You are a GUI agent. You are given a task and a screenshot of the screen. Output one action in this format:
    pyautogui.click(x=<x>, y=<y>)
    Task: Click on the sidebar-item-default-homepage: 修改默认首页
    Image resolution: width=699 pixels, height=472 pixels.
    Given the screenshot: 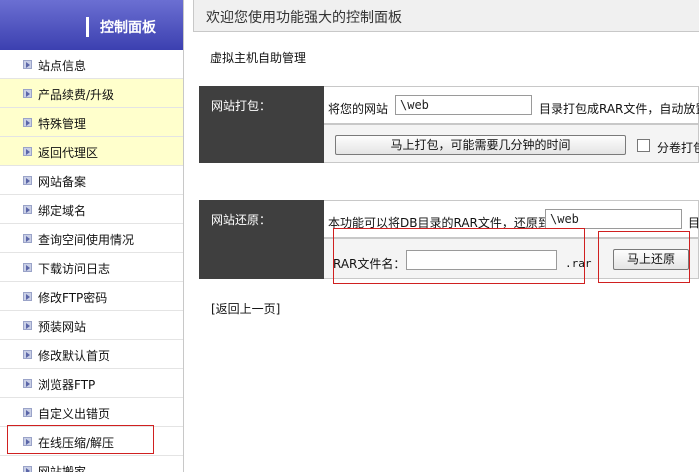 What is the action you would take?
    pyautogui.click(x=91, y=354)
    